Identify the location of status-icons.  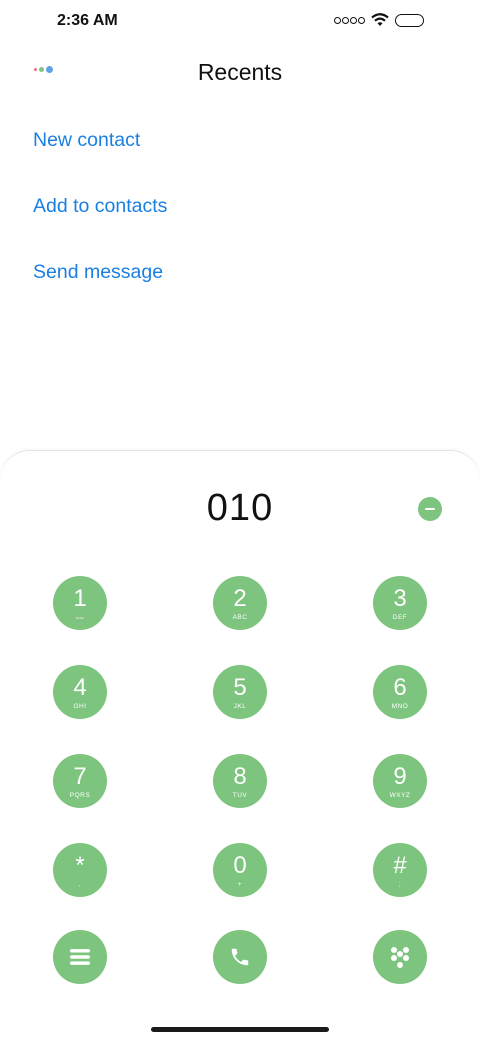
(379, 20).